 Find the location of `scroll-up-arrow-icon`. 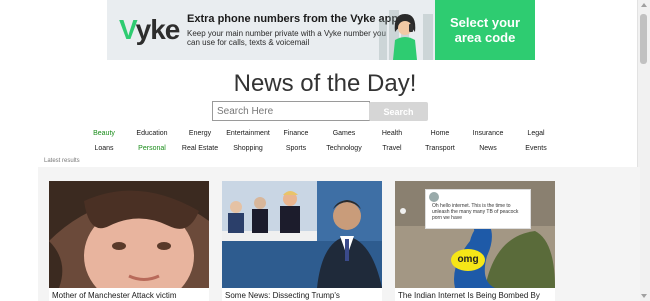

scroll-up-arrow-icon is located at coordinates (644, 5).